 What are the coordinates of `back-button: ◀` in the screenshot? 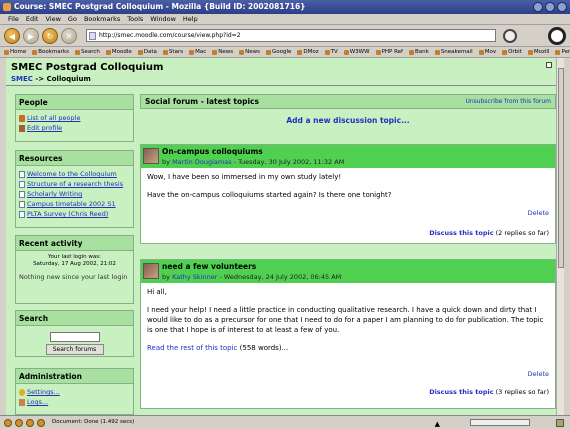 It's located at (12, 35).